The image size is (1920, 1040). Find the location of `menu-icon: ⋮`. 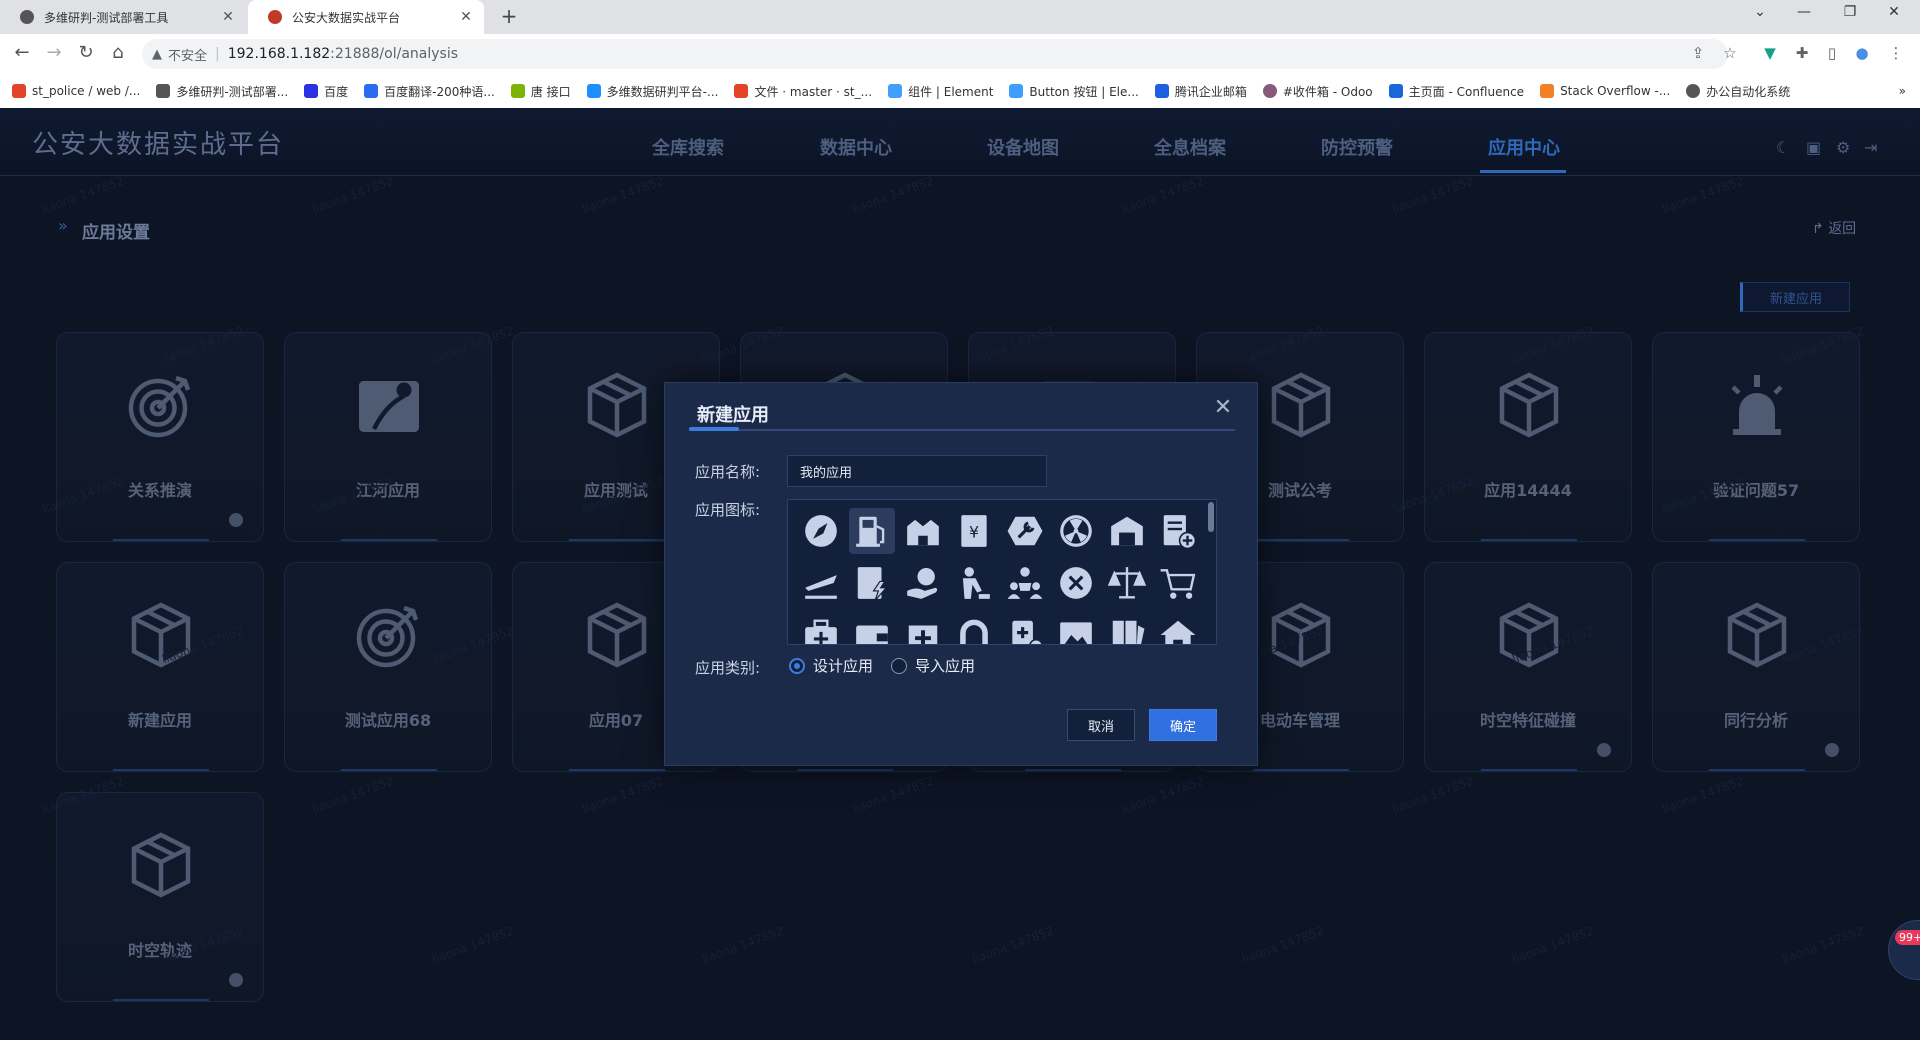

menu-icon: ⋮ is located at coordinates (1896, 53).